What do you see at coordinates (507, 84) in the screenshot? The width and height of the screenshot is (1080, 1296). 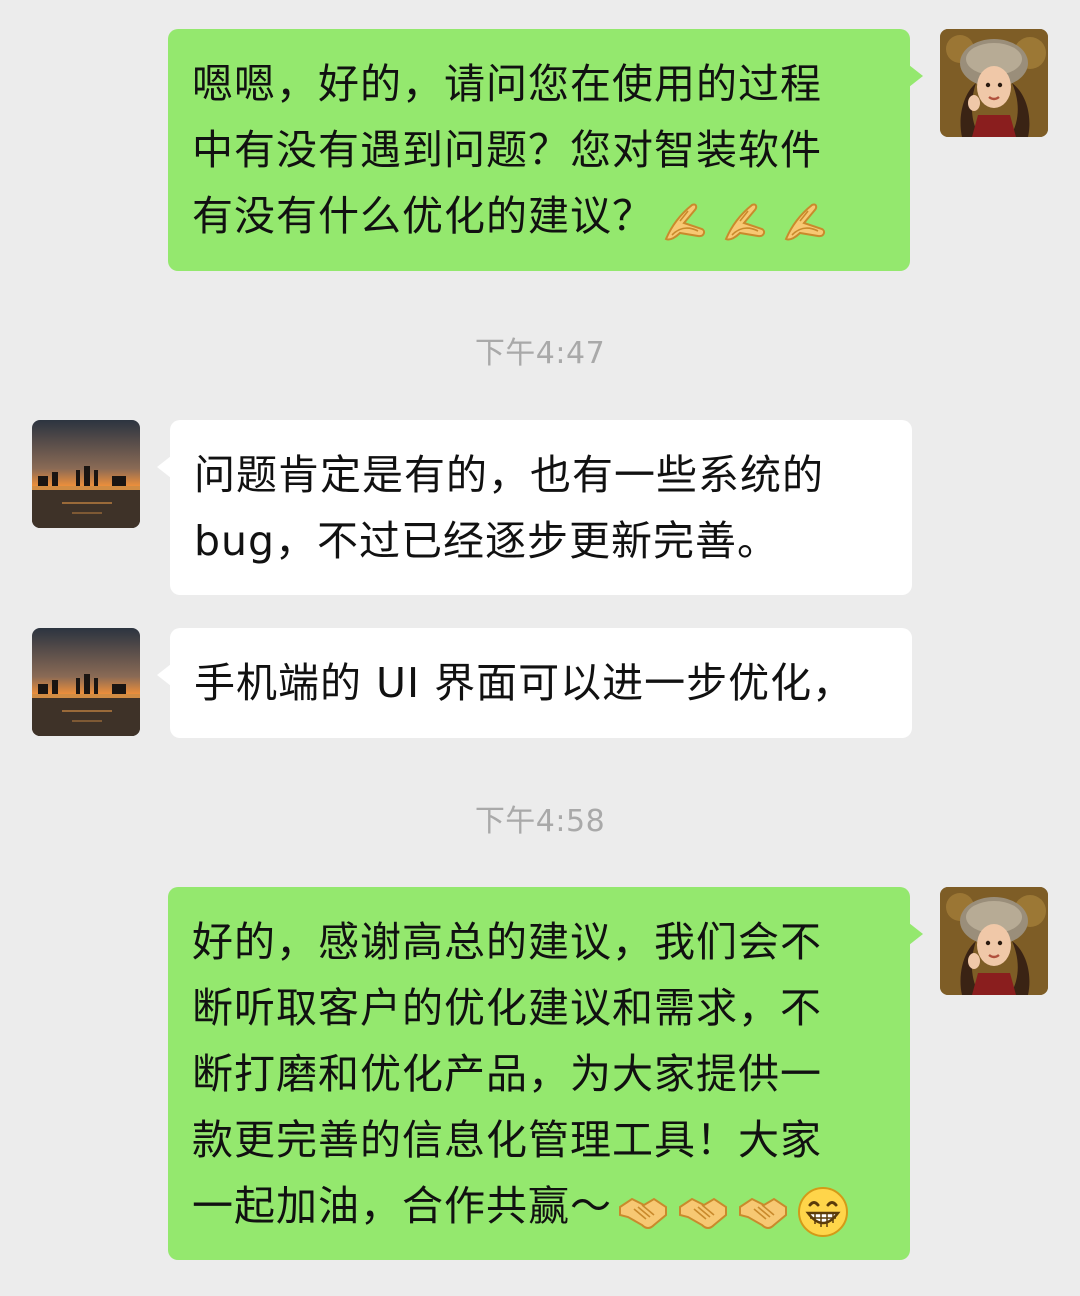 I see `message-line: 嗯嗯，好的，请问您在使用的过程` at bounding box center [507, 84].